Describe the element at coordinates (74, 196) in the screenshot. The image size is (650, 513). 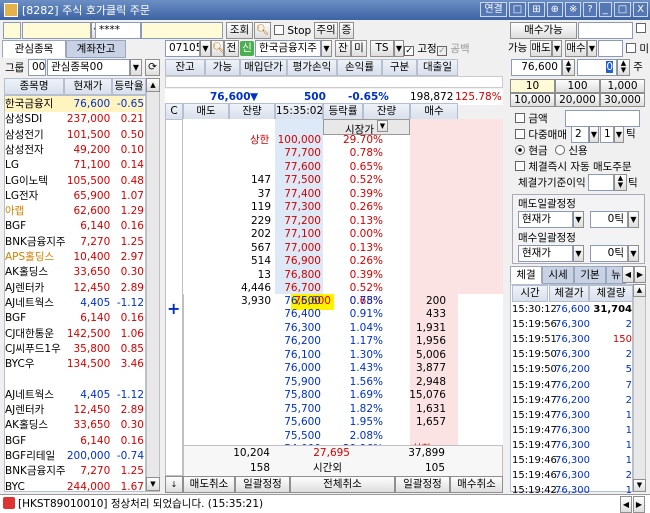
I see `list-item: LG전자 65,900 1.07` at that location.